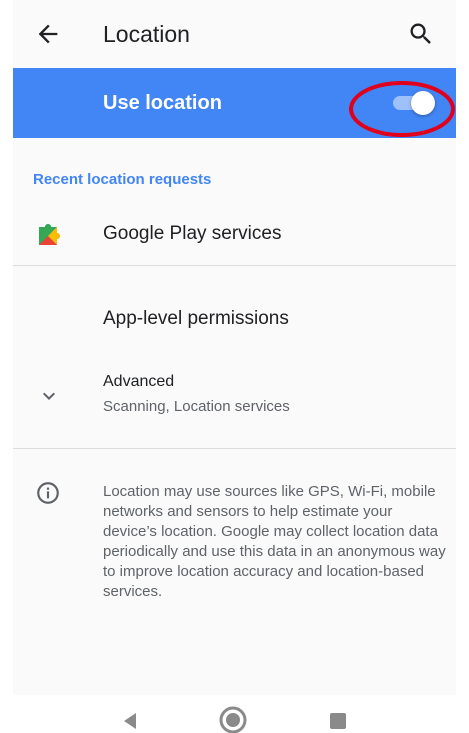 The image size is (469, 733). I want to click on list-item-google-play-services: Google Play services, so click(234, 235).